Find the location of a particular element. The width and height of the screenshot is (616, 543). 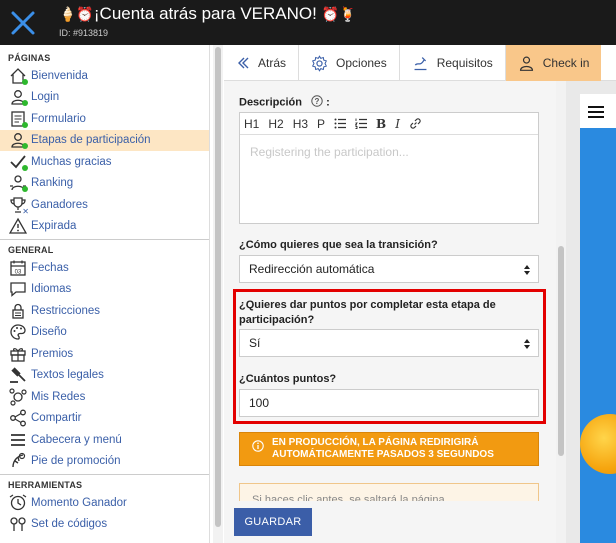

sidebar-item-idiomas: Idiomas is located at coordinates (104, 290).